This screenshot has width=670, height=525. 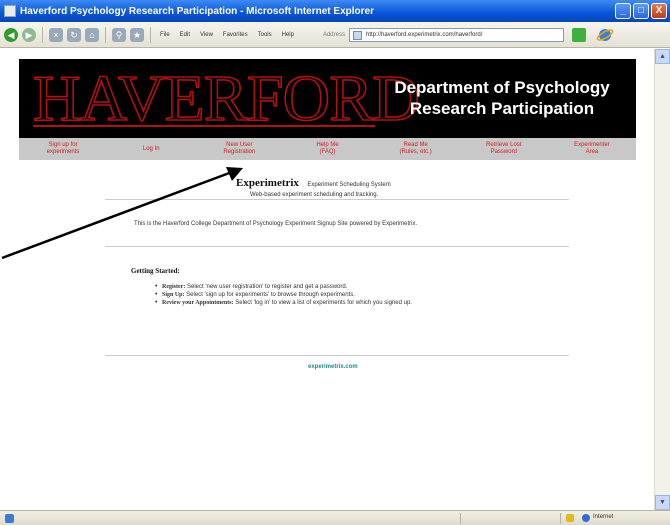 I want to click on haverford-logo: HAVERFORD, so click(x=226, y=98).